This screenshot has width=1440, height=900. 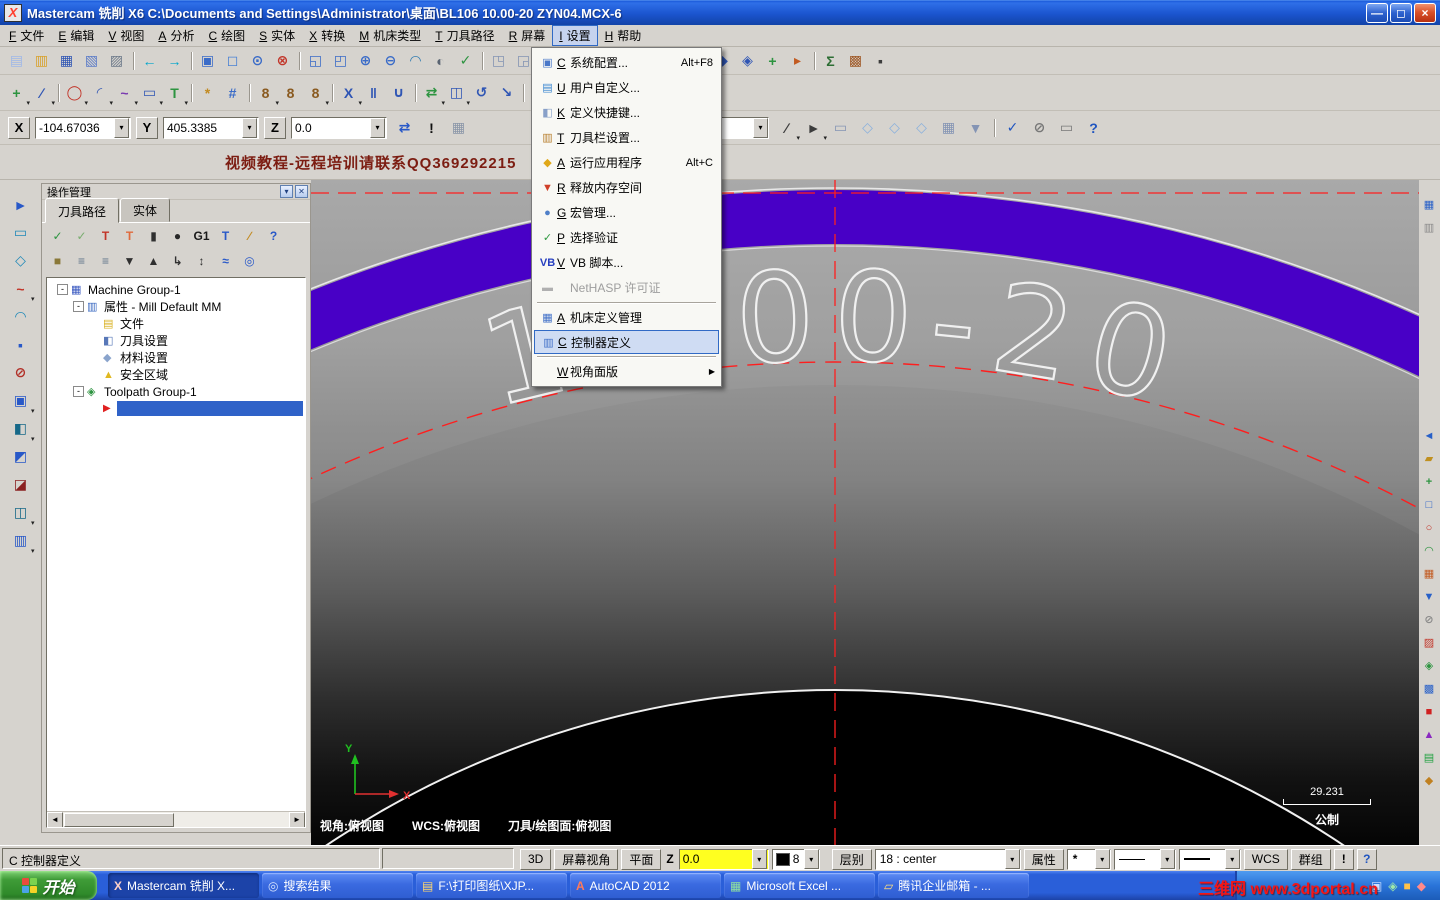 What do you see at coordinates (506, 93) in the screenshot?
I see `xform-scale-button: ↘` at bounding box center [506, 93].